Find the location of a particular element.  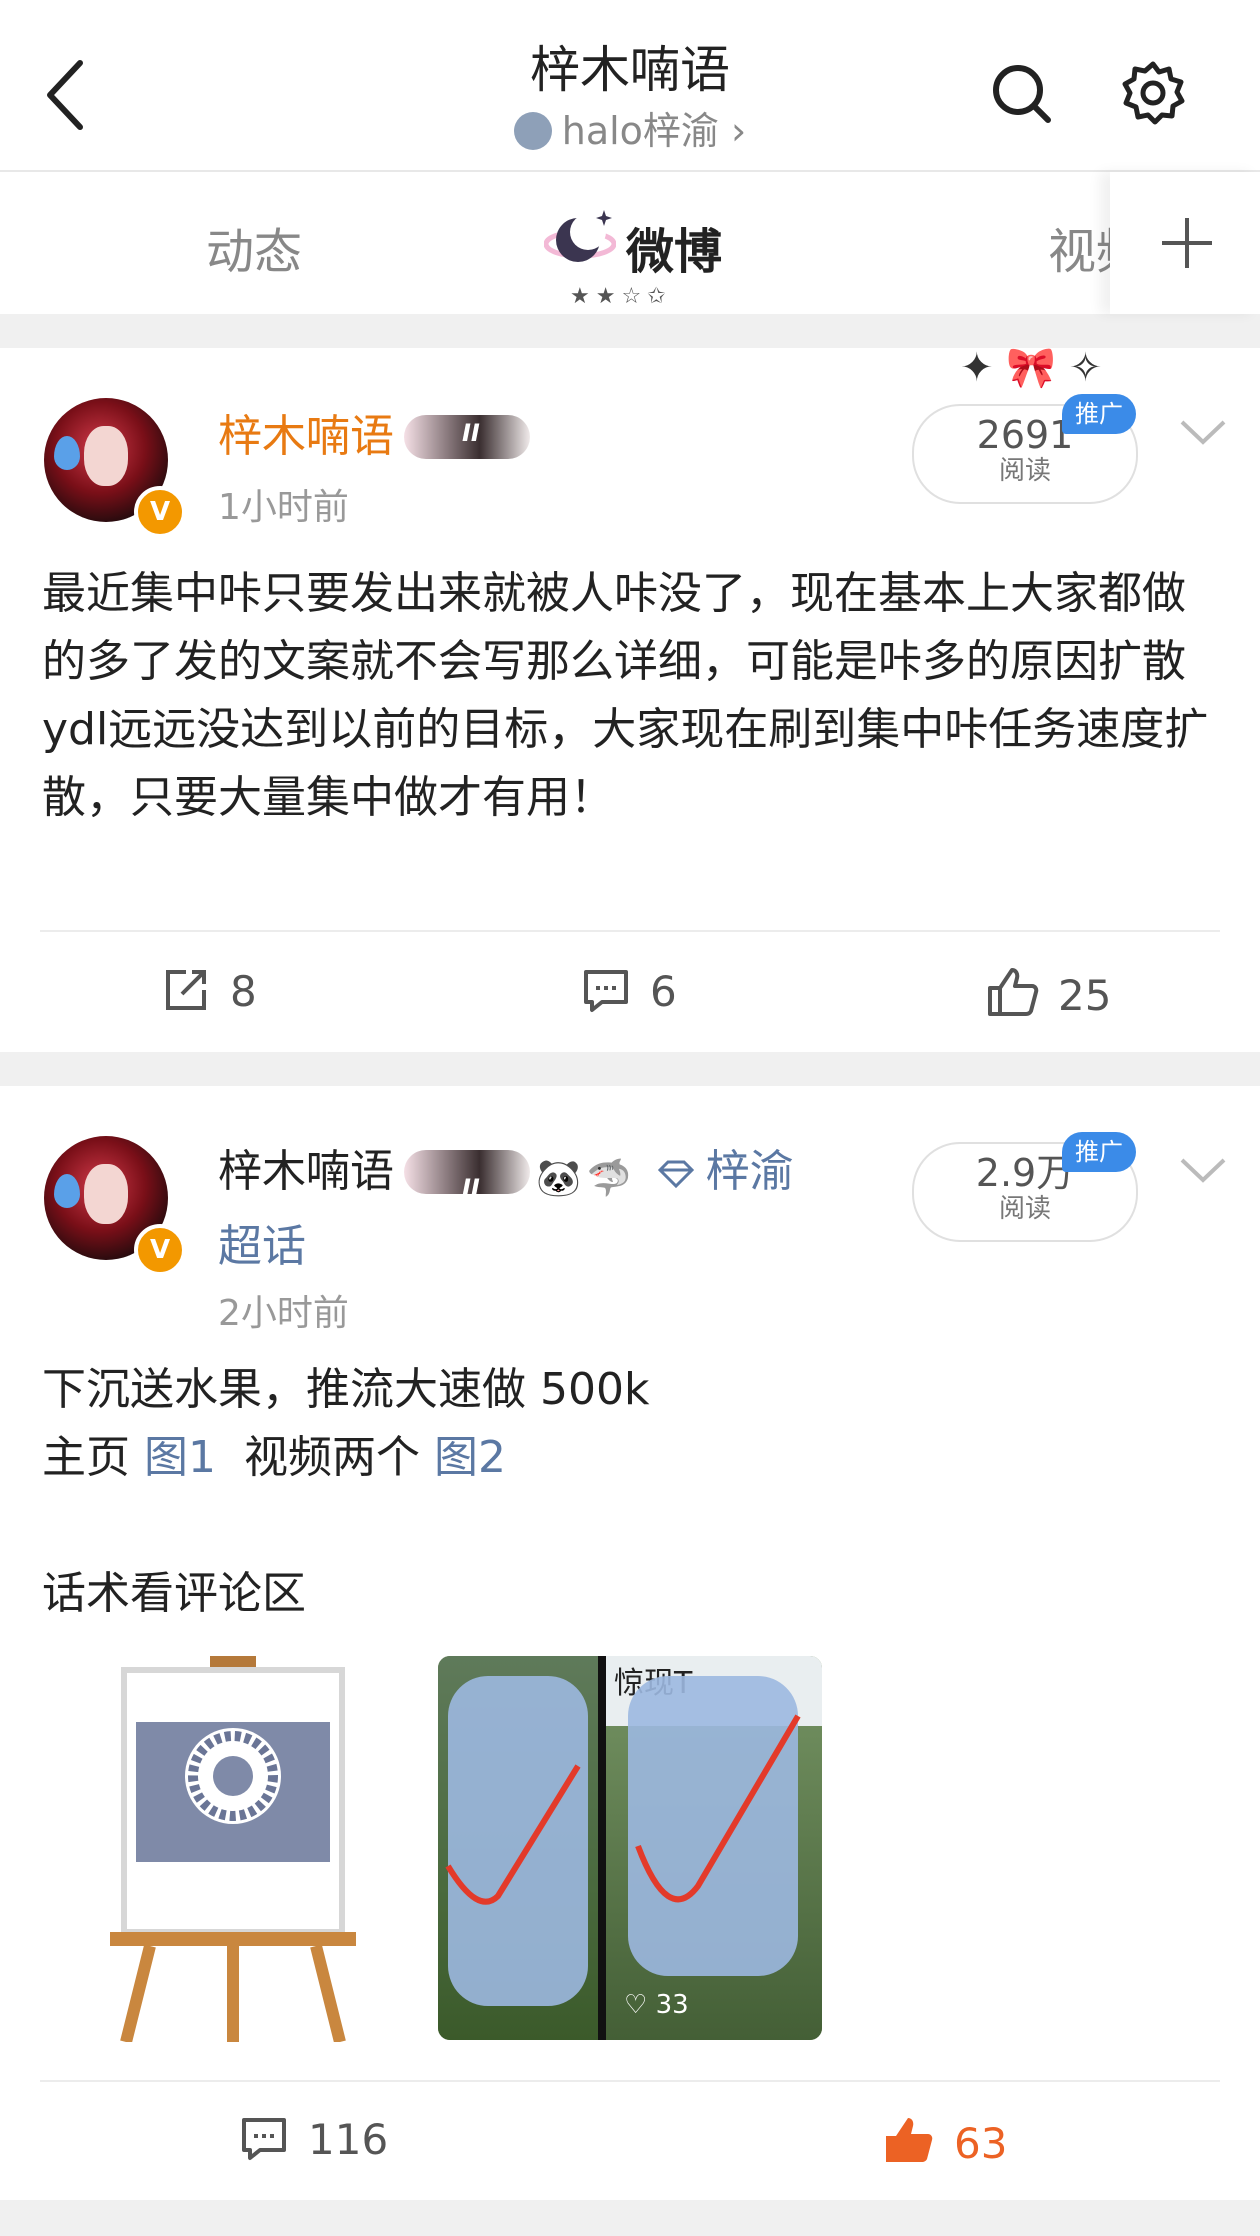

add-tab-button is located at coordinates (1185, 243).